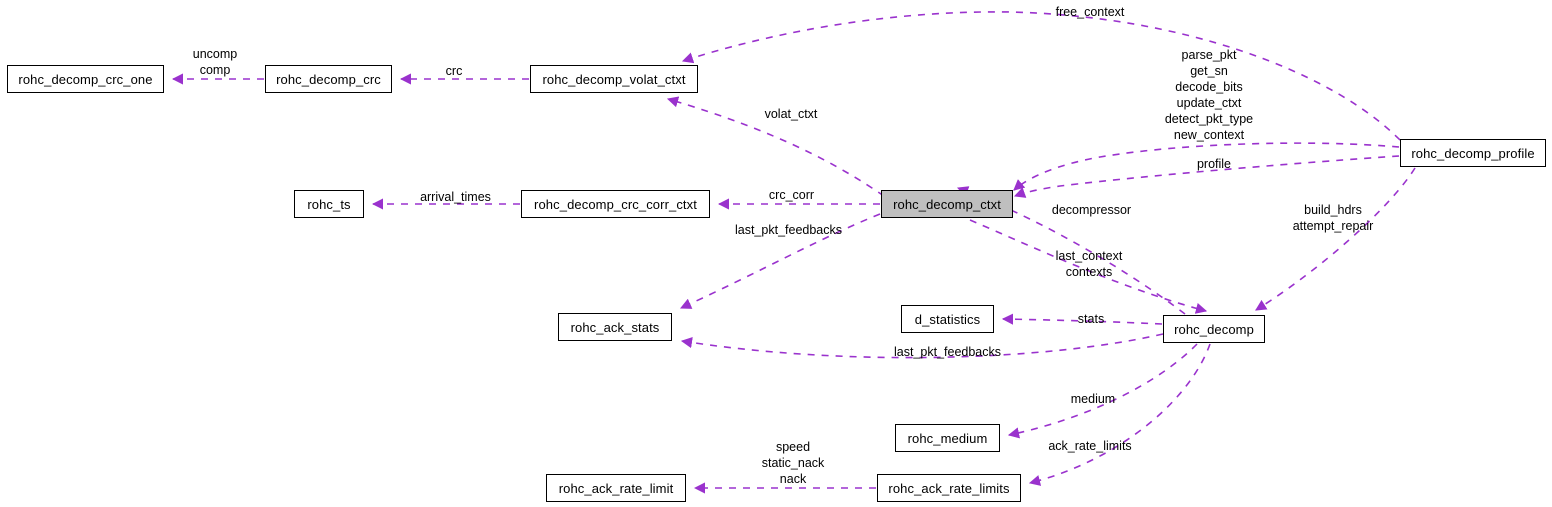 This screenshot has width=1552, height=507. I want to click on node-rohc-decomp-ctxt: rohc_decomp_ctxt, so click(947, 204).